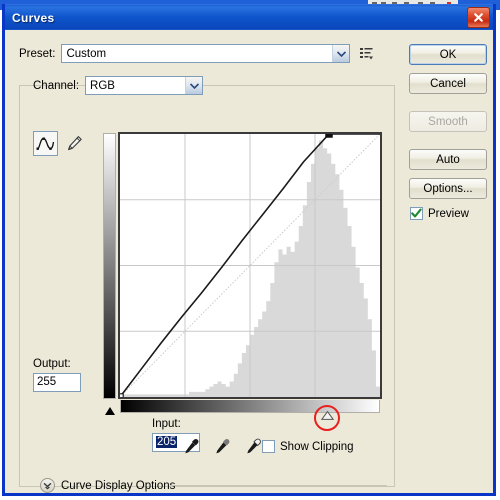 The height and width of the screenshot is (500, 500). What do you see at coordinates (448, 83) in the screenshot?
I see `cancel-button: Cancel` at bounding box center [448, 83].